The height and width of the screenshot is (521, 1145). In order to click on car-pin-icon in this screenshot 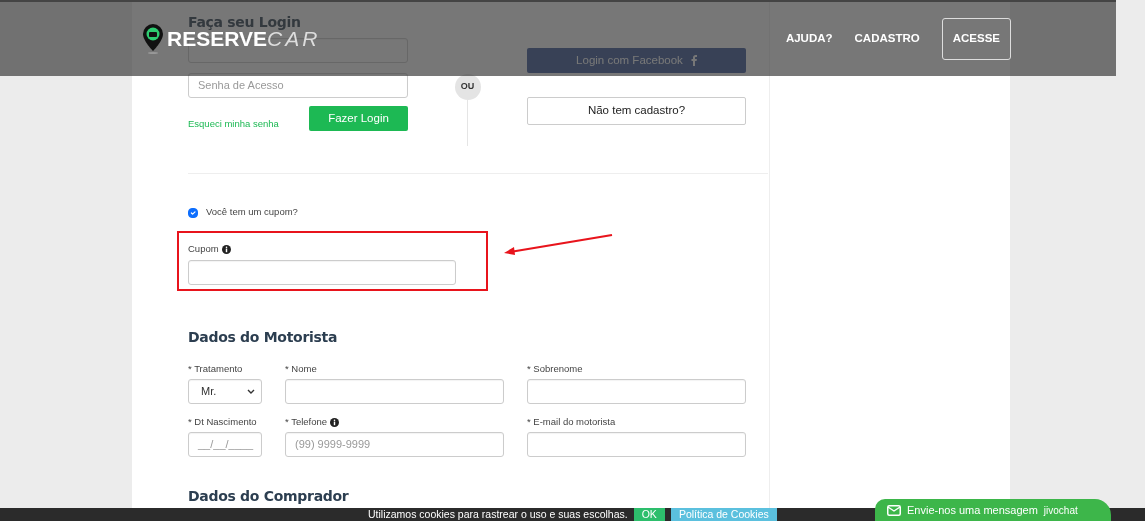, I will do `click(153, 39)`.